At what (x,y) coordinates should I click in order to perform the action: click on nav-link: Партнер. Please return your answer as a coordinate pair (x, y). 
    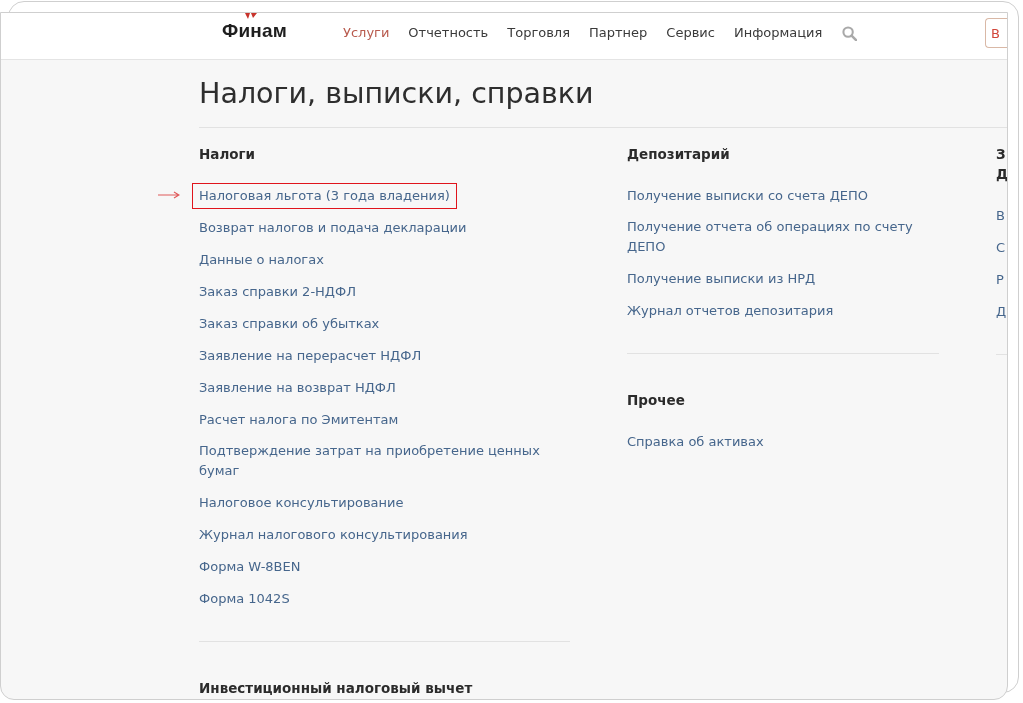
    Looking at the image, I should click on (618, 33).